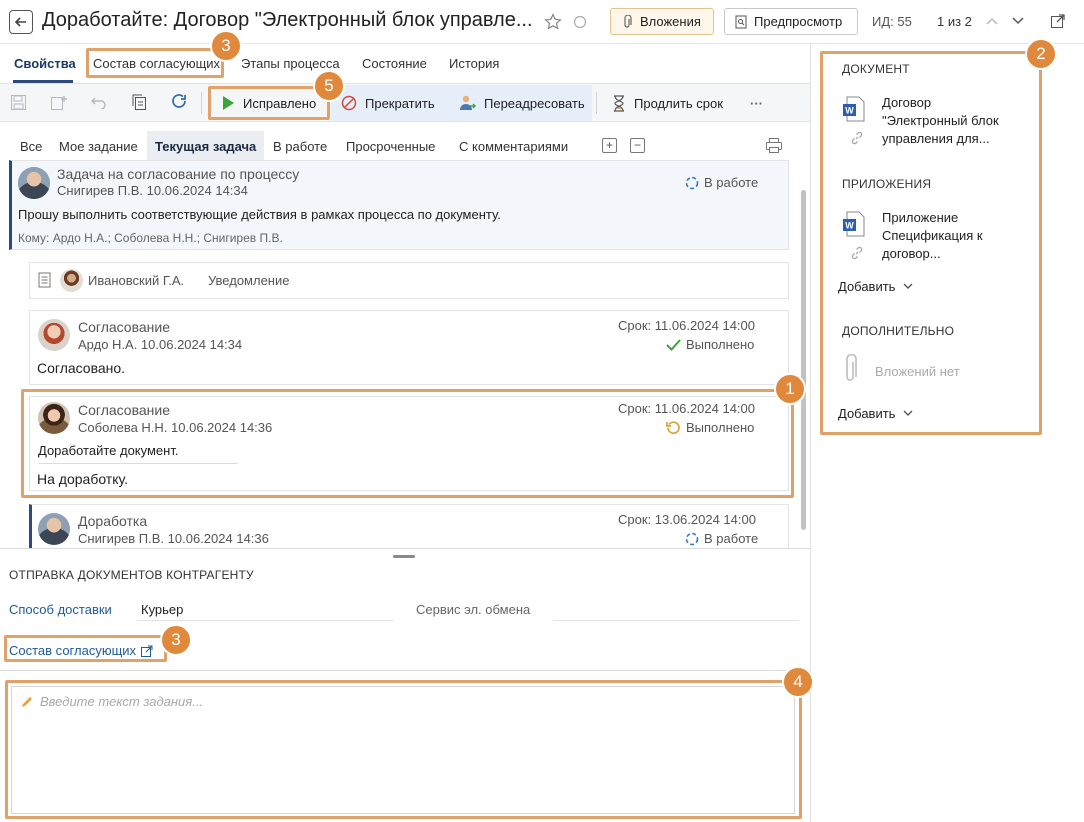 The height and width of the screenshot is (822, 1084). What do you see at coordinates (147, 651) in the screenshot?
I see `external-link-icon` at bounding box center [147, 651].